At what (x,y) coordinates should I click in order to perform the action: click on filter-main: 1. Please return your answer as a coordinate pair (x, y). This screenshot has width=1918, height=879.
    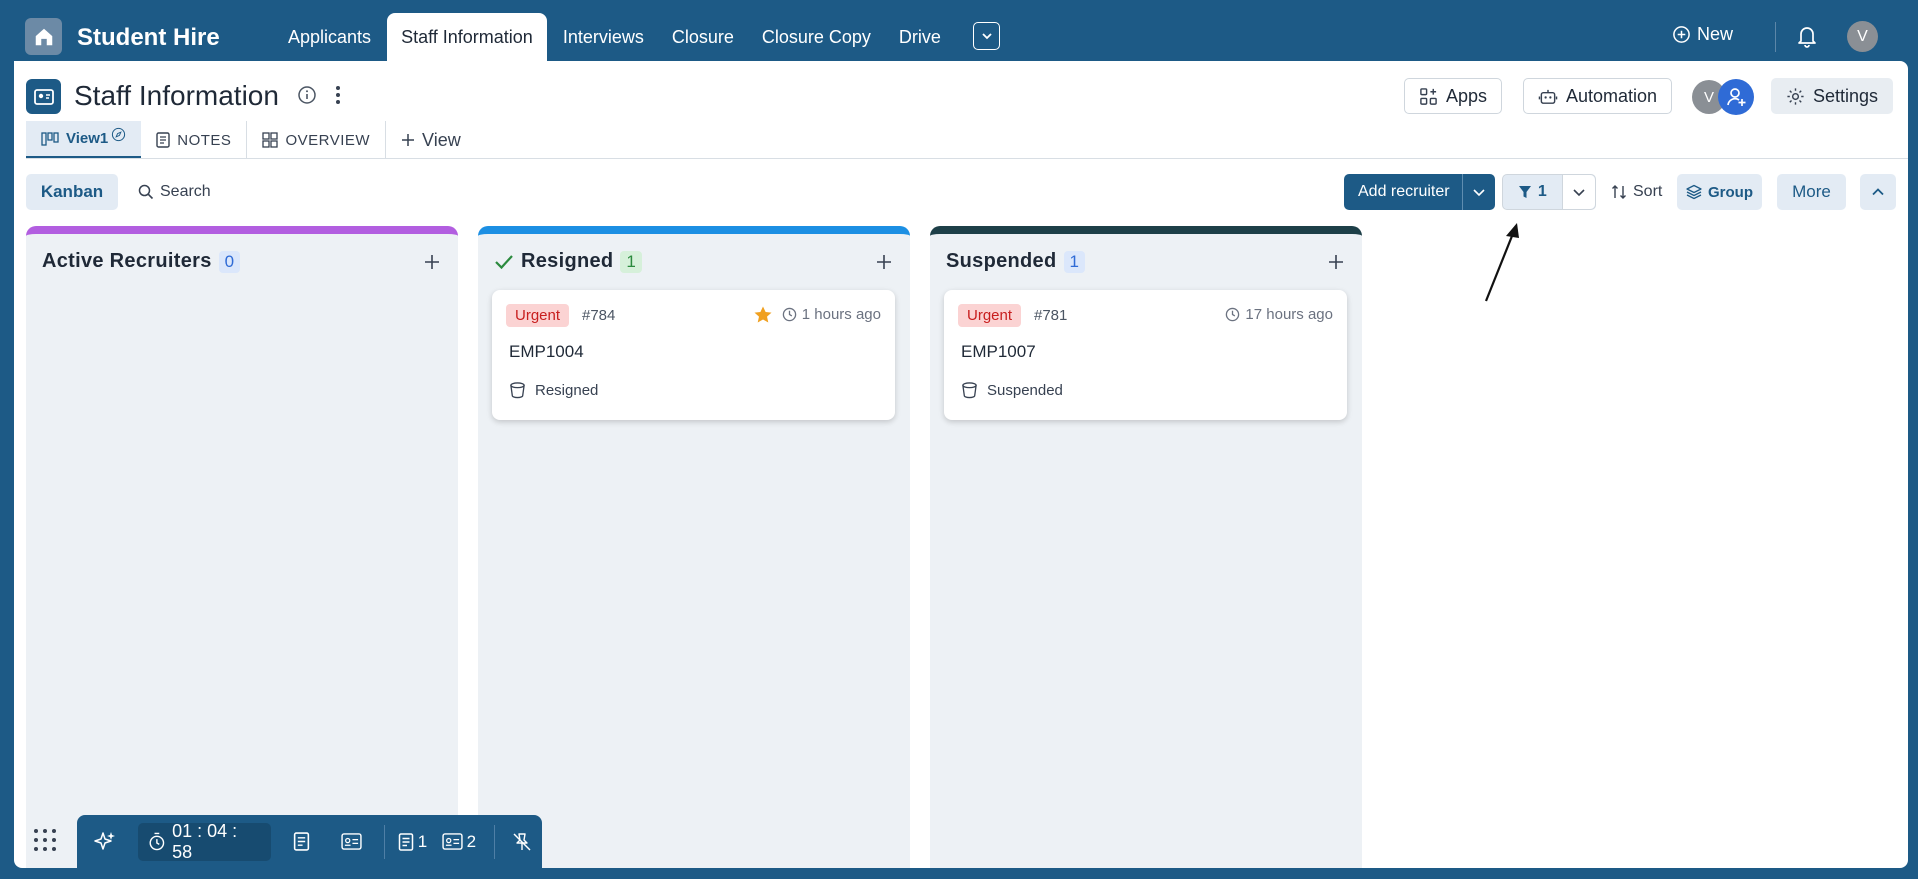
    Looking at the image, I should click on (1532, 192).